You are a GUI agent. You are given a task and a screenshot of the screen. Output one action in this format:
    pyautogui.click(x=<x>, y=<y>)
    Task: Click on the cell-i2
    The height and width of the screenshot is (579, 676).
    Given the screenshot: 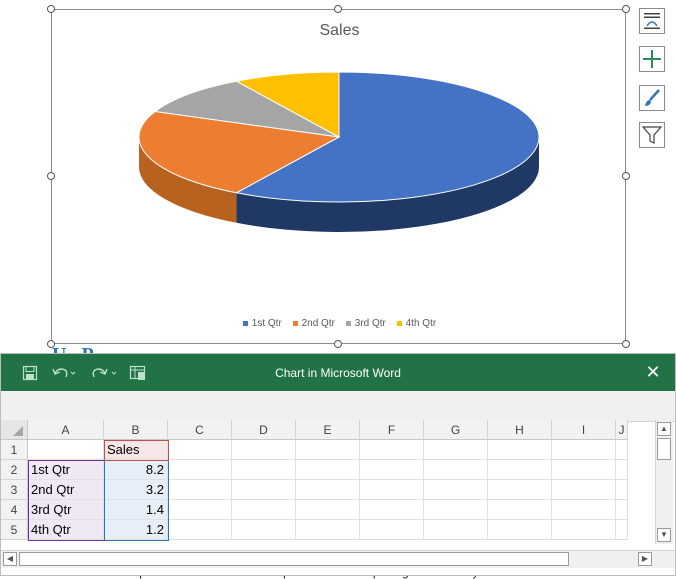 What is the action you would take?
    pyautogui.click(x=584, y=470)
    